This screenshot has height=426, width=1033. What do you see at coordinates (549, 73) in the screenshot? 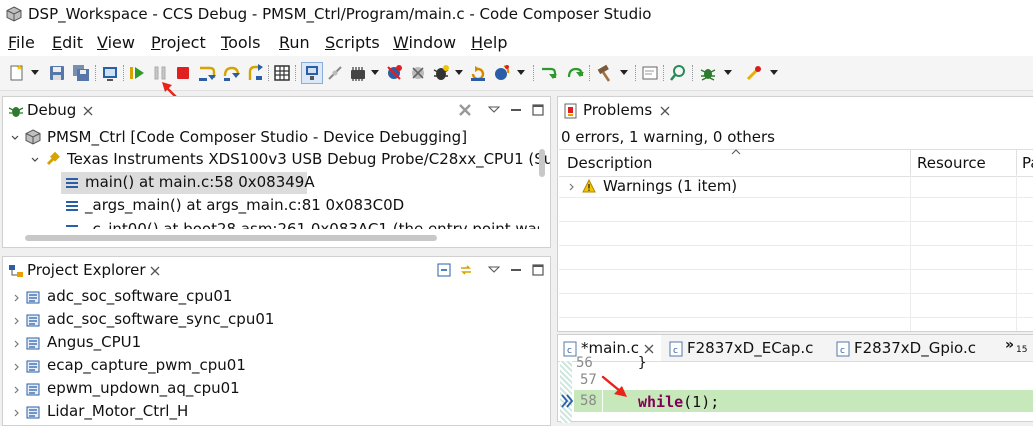
I see `assembly-step-into-icon` at bounding box center [549, 73].